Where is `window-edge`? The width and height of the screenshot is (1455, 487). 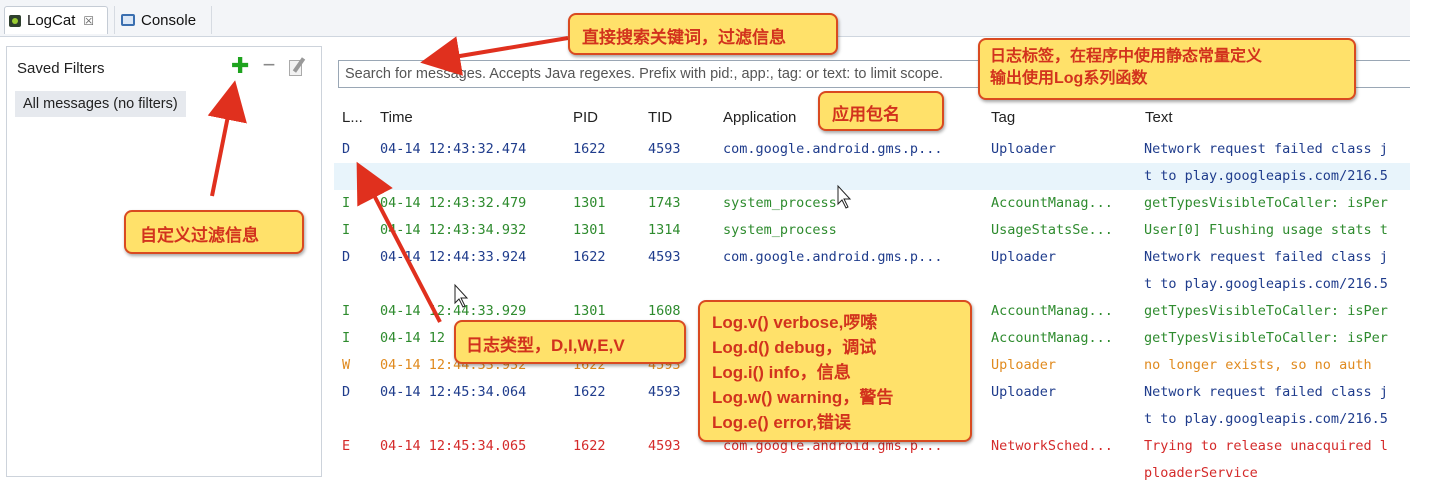
window-edge is located at coordinates (1432, 238).